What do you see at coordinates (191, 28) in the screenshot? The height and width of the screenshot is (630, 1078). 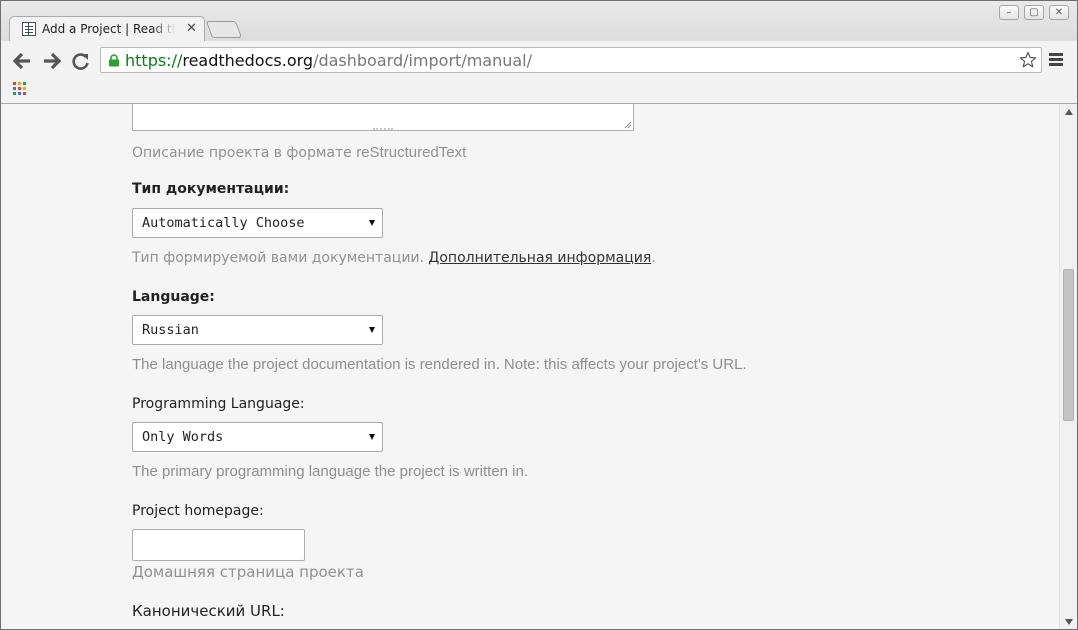 I see `tab-close-icon: ✕` at bounding box center [191, 28].